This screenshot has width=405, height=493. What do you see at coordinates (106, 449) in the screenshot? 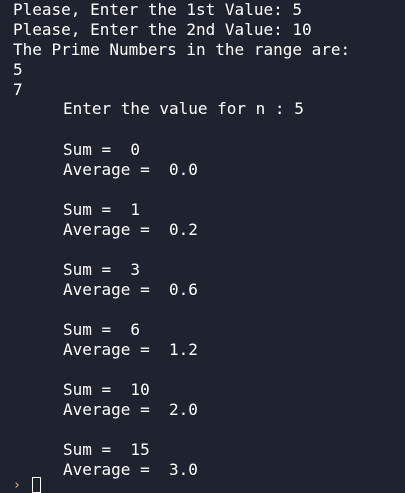
I see `output-line-sum: Sum = 15` at bounding box center [106, 449].